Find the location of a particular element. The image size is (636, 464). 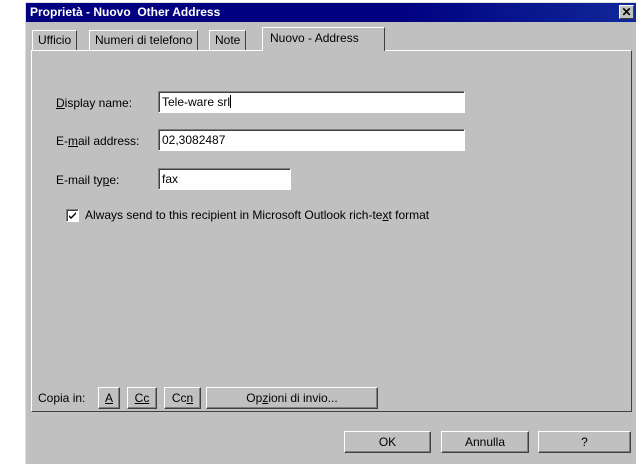

display-name-label-rest: isplay name: is located at coordinates (98, 103).